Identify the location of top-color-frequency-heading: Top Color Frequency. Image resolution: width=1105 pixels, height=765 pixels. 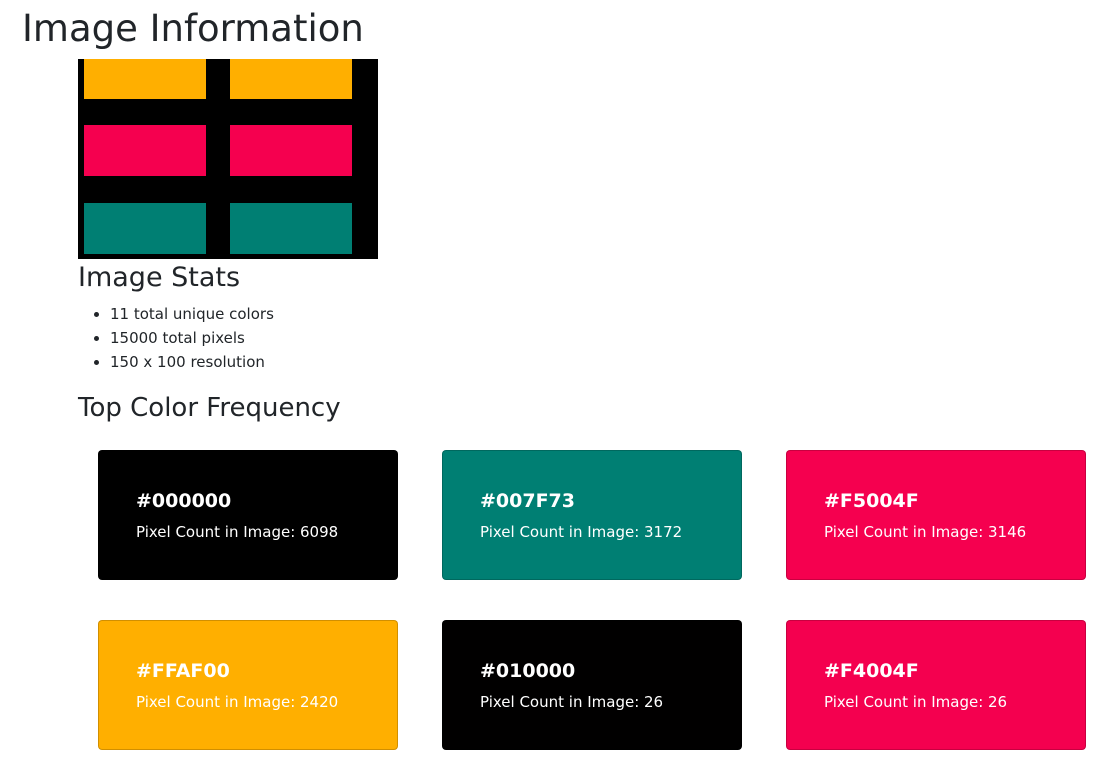
(209, 408).